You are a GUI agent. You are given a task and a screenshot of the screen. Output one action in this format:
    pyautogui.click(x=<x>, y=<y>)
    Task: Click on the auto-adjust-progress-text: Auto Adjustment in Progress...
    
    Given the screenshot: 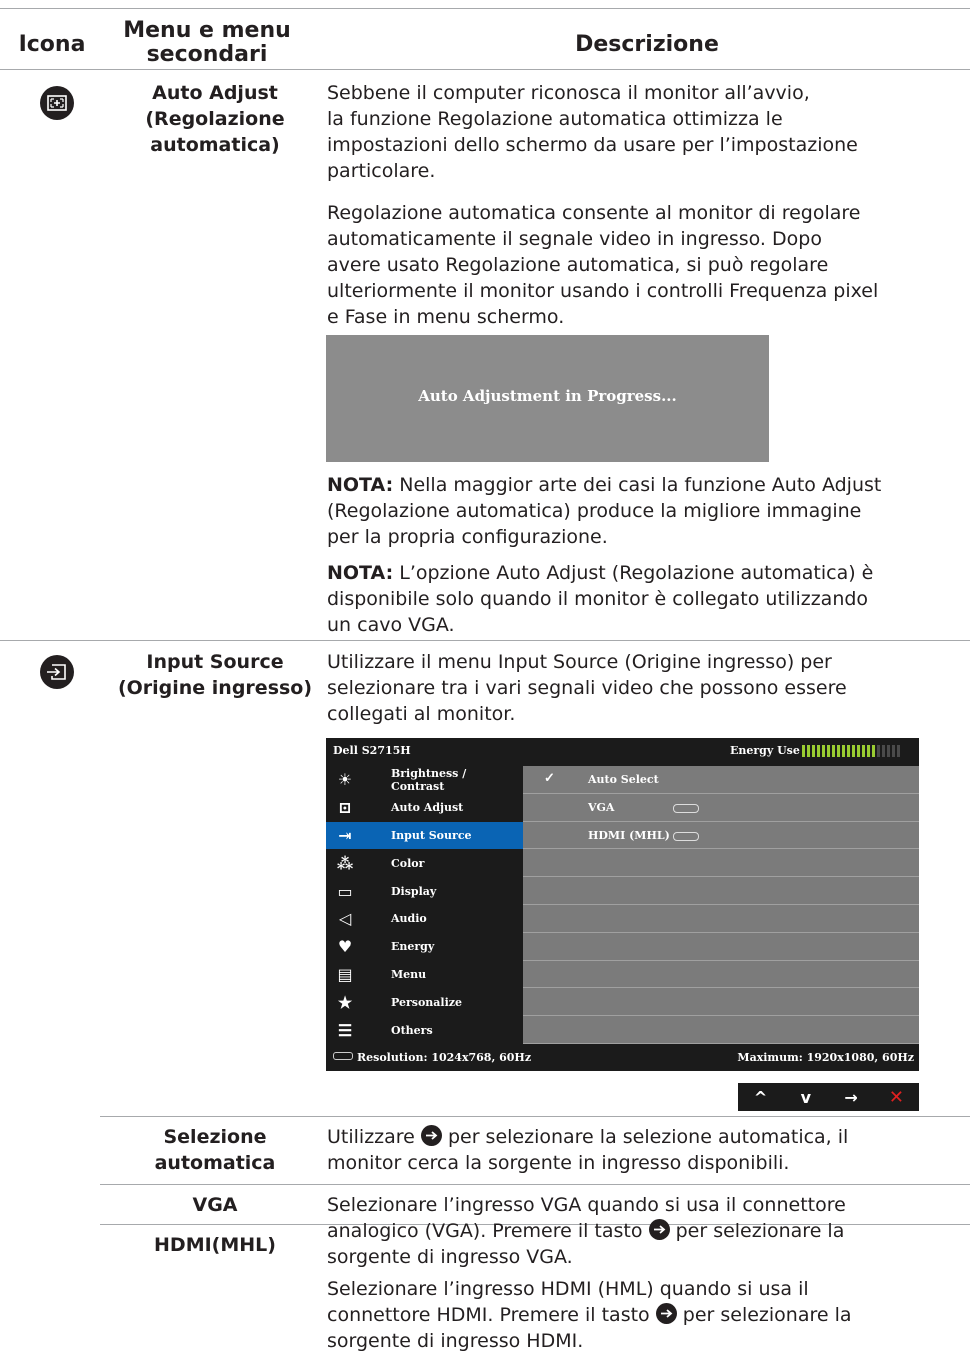 What is the action you would take?
    pyautogui.click(x=547, y=396)
    